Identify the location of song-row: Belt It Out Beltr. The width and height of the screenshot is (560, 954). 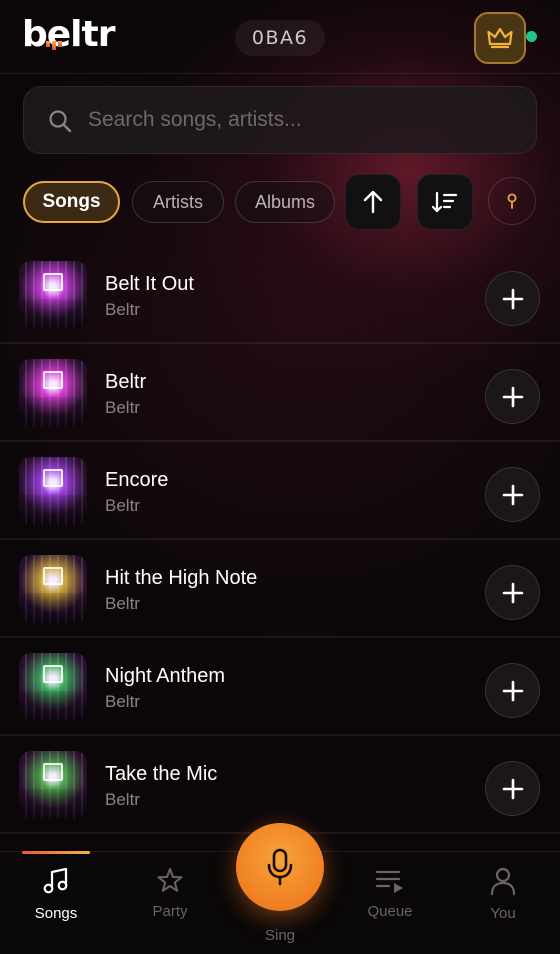
(280, 295).